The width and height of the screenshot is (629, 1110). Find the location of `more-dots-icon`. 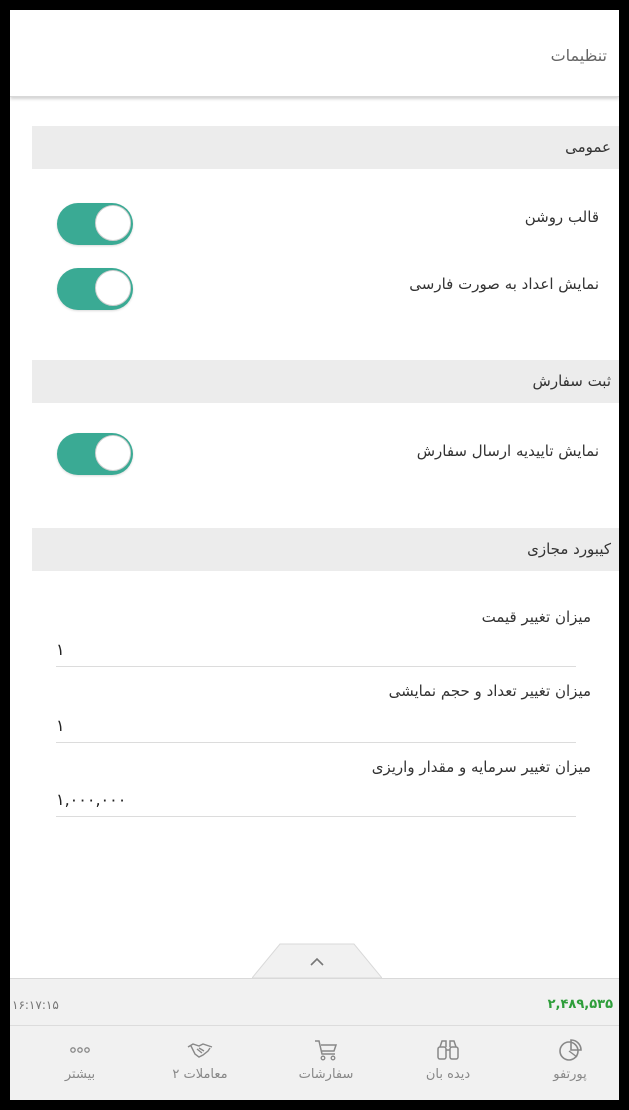

more-dots-icon is located at coordinates (80, 1050).